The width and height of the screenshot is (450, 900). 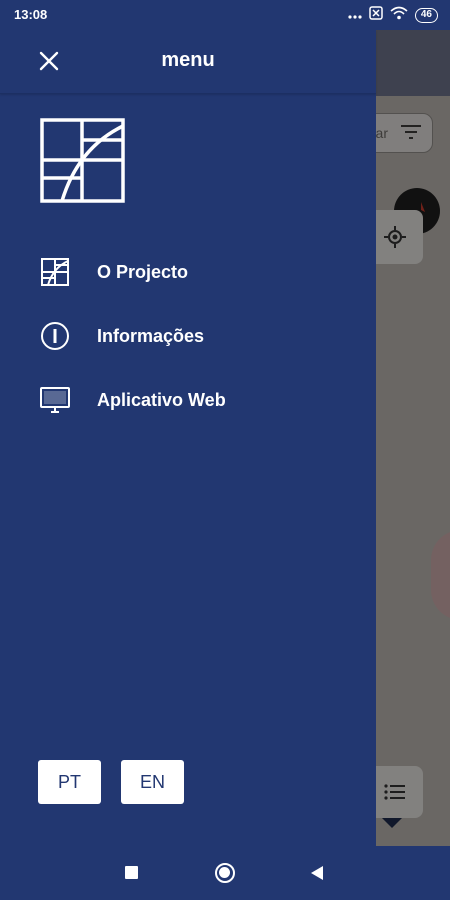 What do you see at coordinates (426, 15) in the screenshot?
I see `battery-icon: 46` at bounding box center [426, 15].